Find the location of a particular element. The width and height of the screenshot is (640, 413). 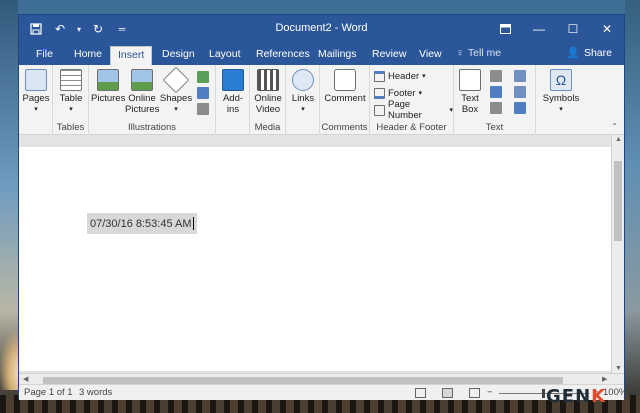

links-label: Links is located at coordinates (303, 98).